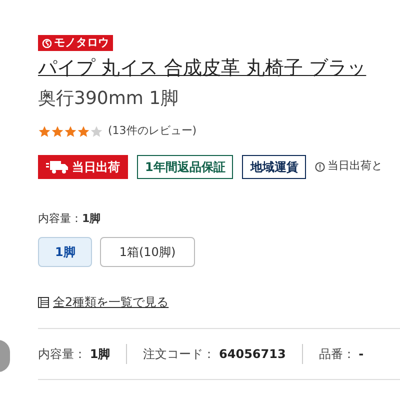  What do you see at coordinates (341, 354) in the screenshot?
I see `spec-item: 品番： -` at bounding box center [341, 354].